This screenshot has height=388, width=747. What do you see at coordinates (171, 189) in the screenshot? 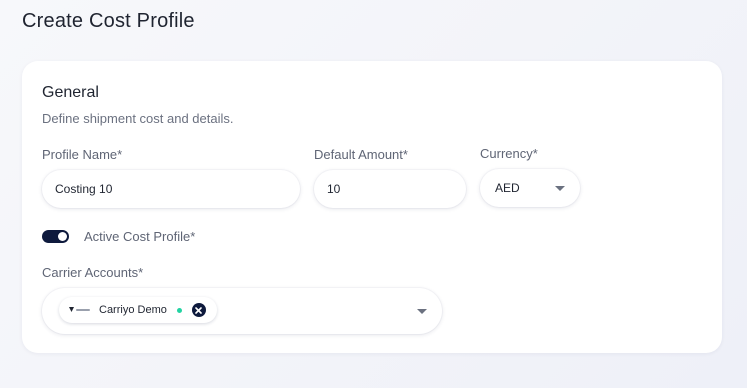
I see `profile-name-field: Costing 10` at bounding box center [171, 189].